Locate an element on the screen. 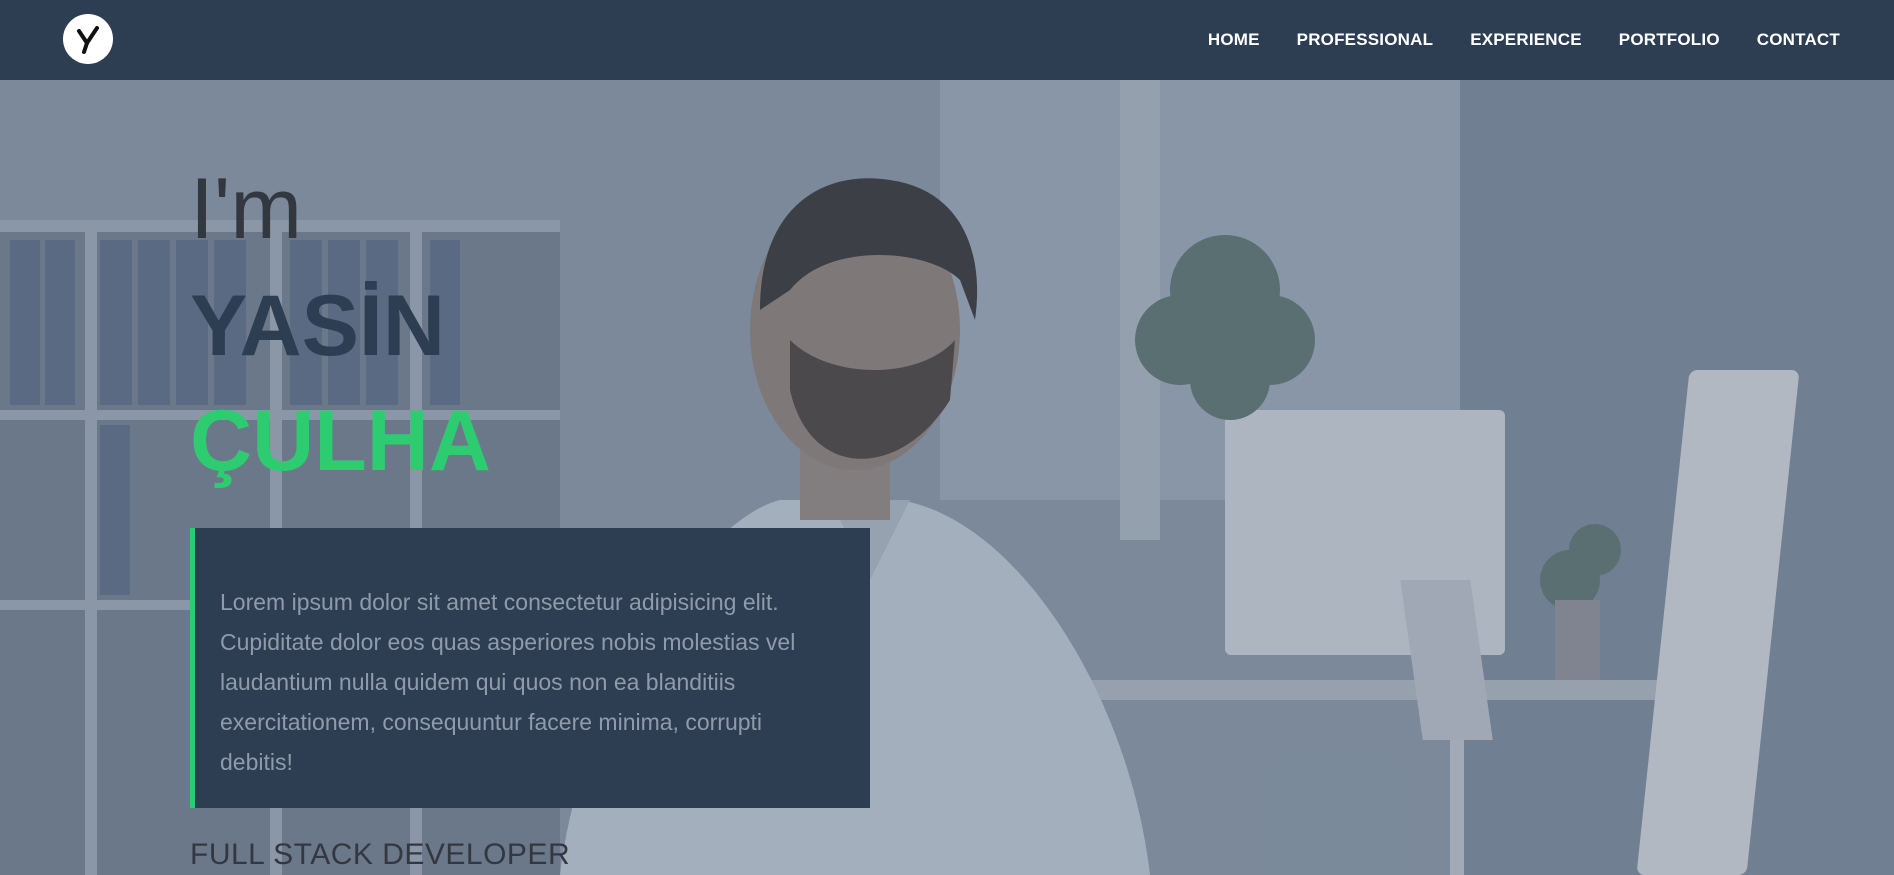 The width and height of the screenshot is (1894, 875). nav-home-link: HOME is located at coordinates (1234, 40).